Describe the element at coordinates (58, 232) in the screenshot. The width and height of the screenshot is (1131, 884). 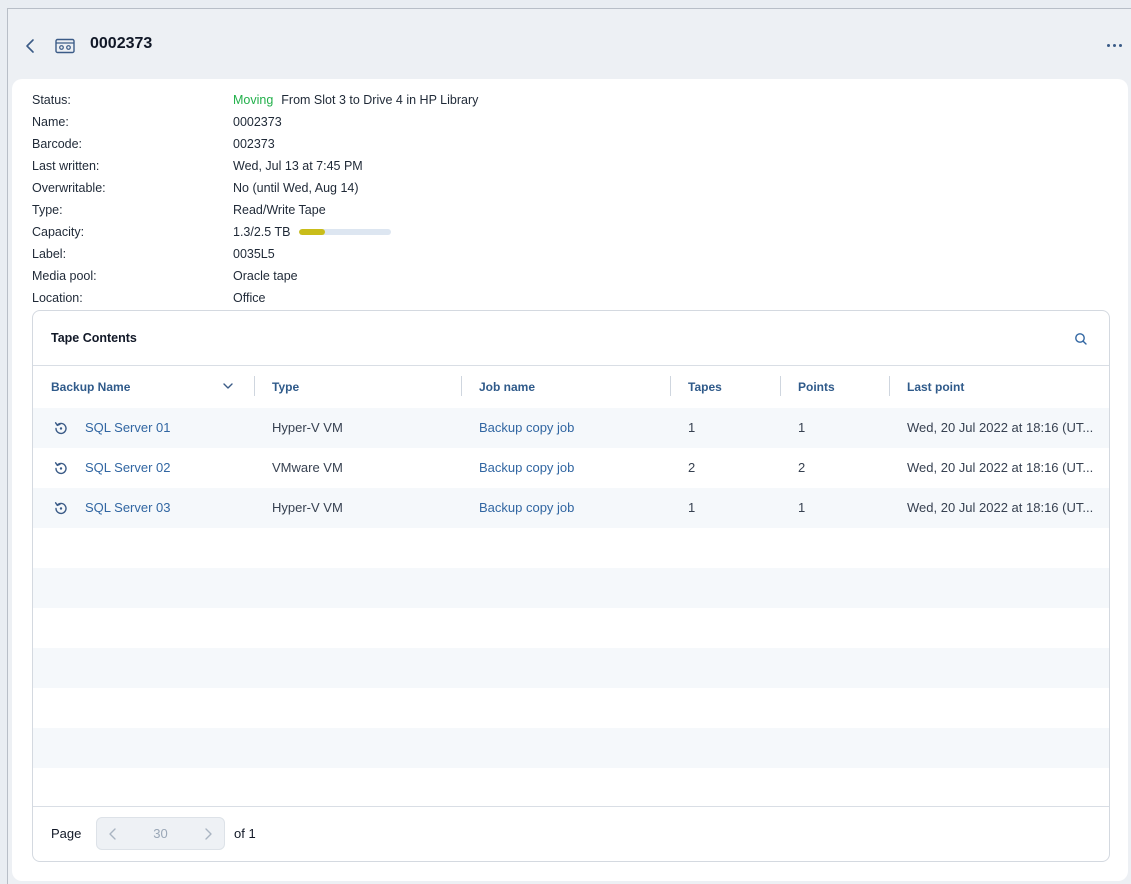
I see `property-label: Capacity:` at that location.